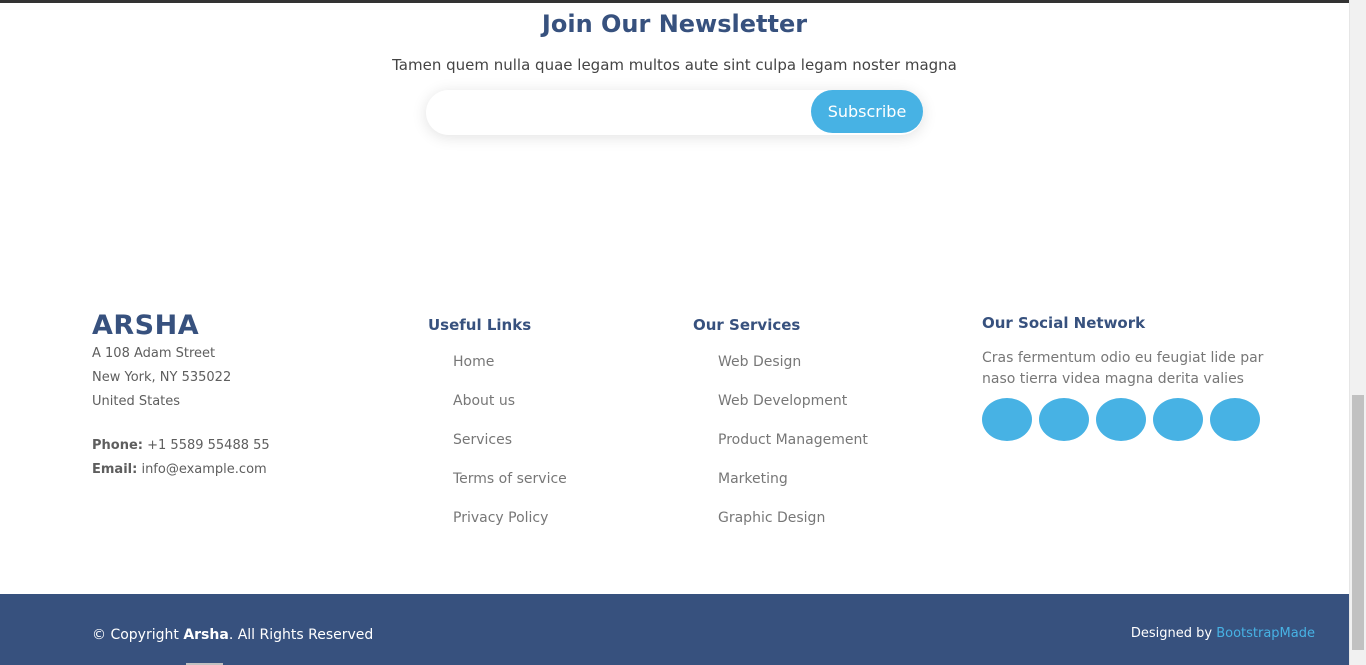 Image resolution: width=1366 pixels, height=665 pixels. I want to click on email-value: info@example.com, so click(204, 469).